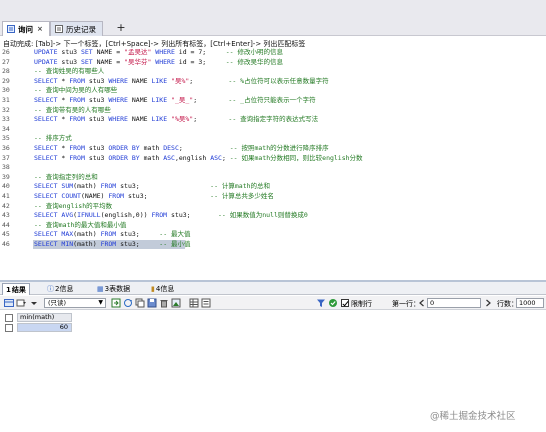 The image size is (546, 432). Describe the element at coordinates (152, 303) in the screenshot. I see `save-icon` at that location.